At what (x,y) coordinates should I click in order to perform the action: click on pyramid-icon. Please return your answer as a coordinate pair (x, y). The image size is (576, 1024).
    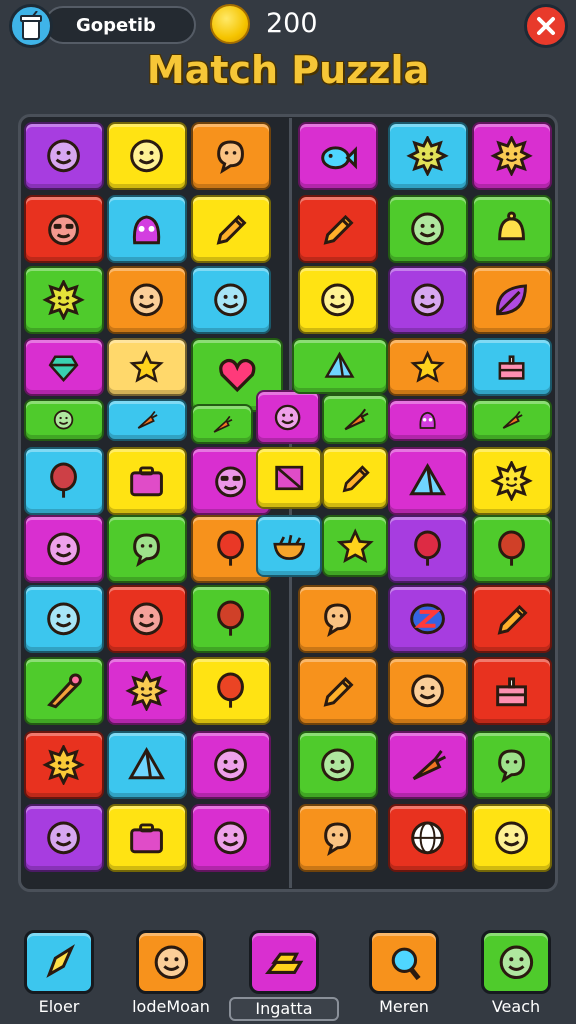
    Looking at the image, I should click on (428, 481).